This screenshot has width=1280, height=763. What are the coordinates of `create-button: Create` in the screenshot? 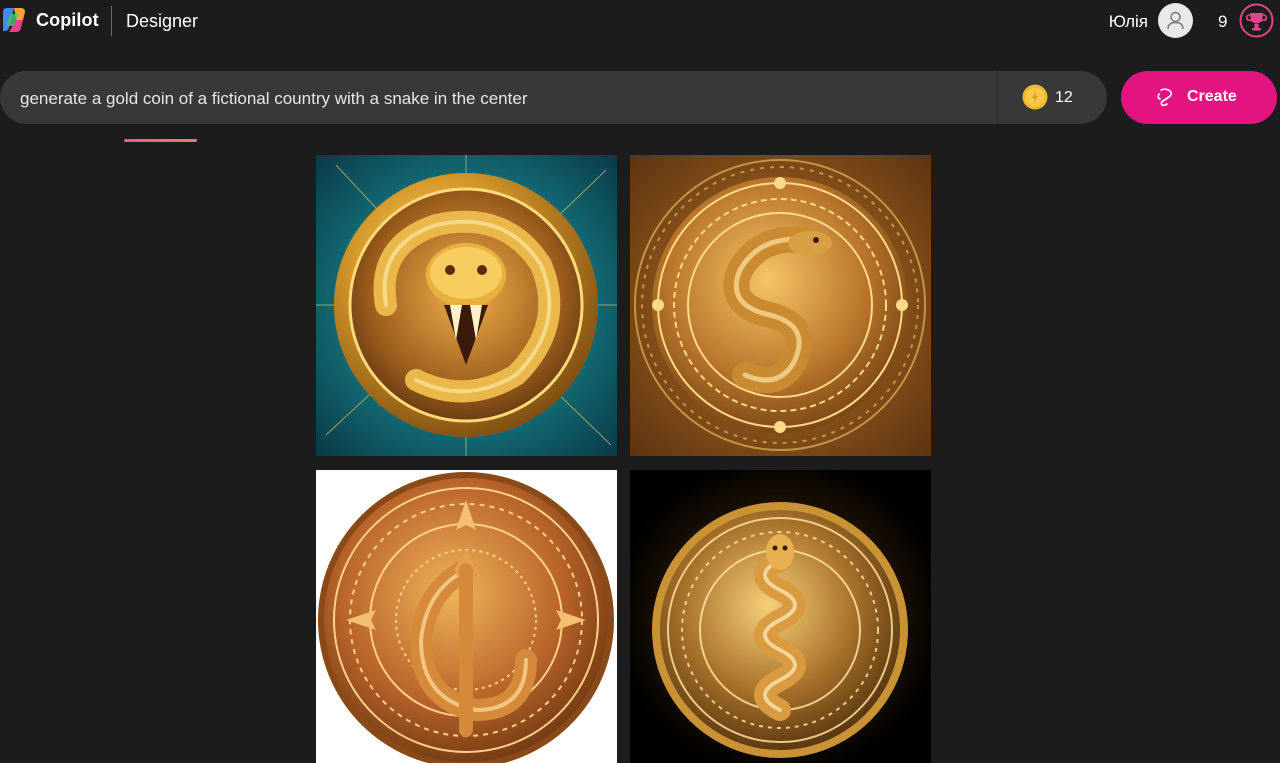 It's located at (1199, 97).